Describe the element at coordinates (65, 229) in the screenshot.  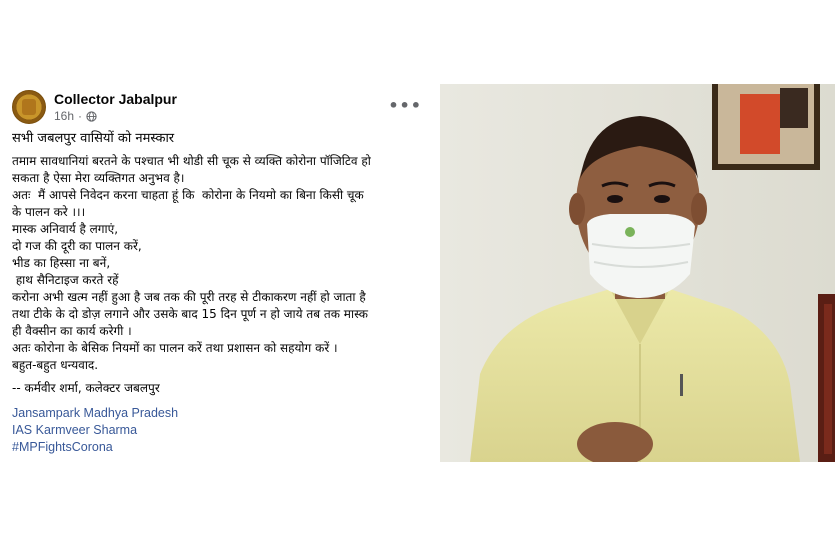
I see `post-line: मास्क अनिवार्य है लगाएं,` at that location.